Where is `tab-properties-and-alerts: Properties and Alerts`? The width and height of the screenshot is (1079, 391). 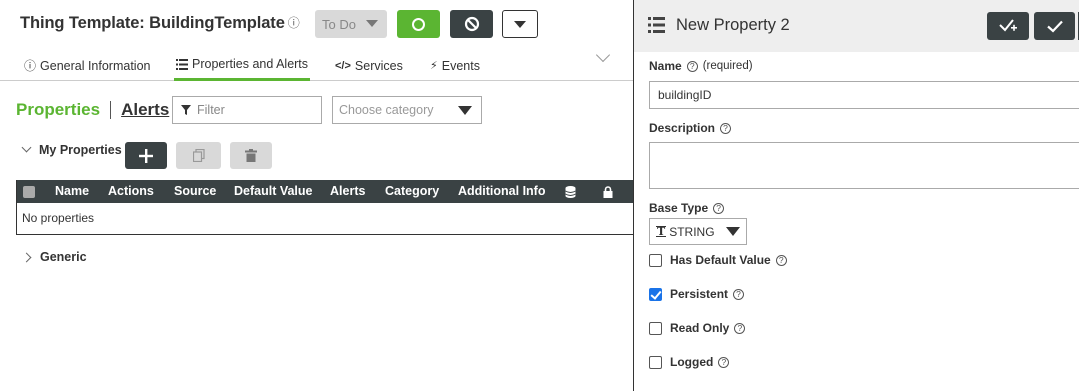 tab-properties-and-alerts: Properties and Alerts is located at coordinates (242, 65).